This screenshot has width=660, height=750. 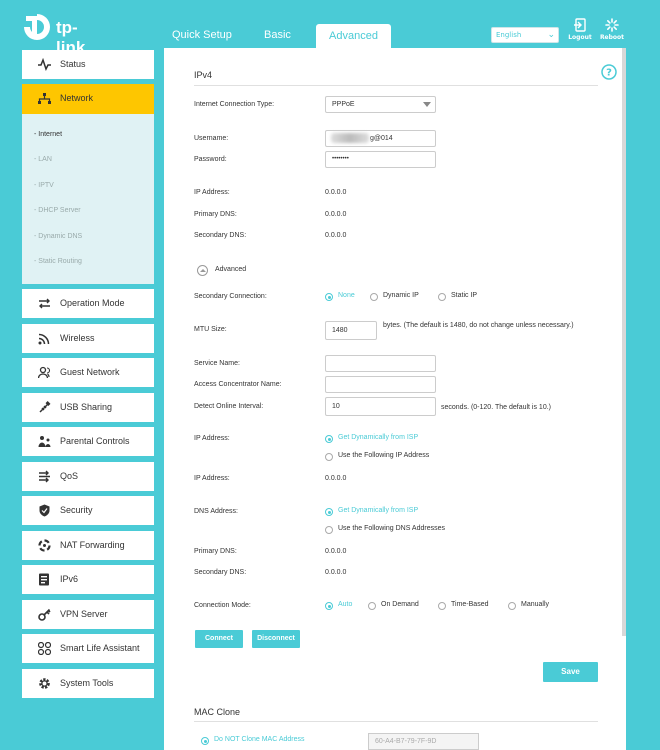 I want to click on tab-basic: Basic, so click(x=279, y=35).